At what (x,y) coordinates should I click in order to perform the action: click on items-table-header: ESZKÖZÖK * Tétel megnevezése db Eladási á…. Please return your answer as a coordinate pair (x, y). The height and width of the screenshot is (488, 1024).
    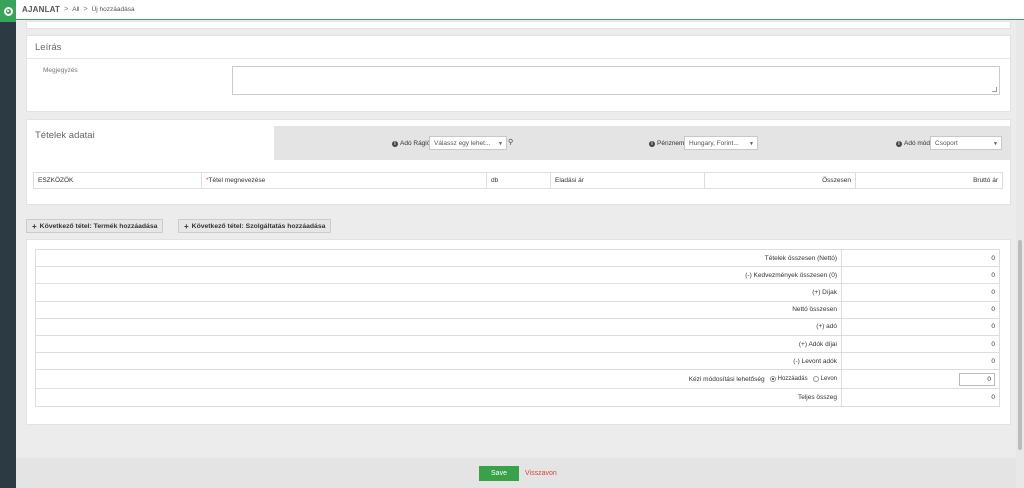
    Looking at the image, I should click on (518, 180).